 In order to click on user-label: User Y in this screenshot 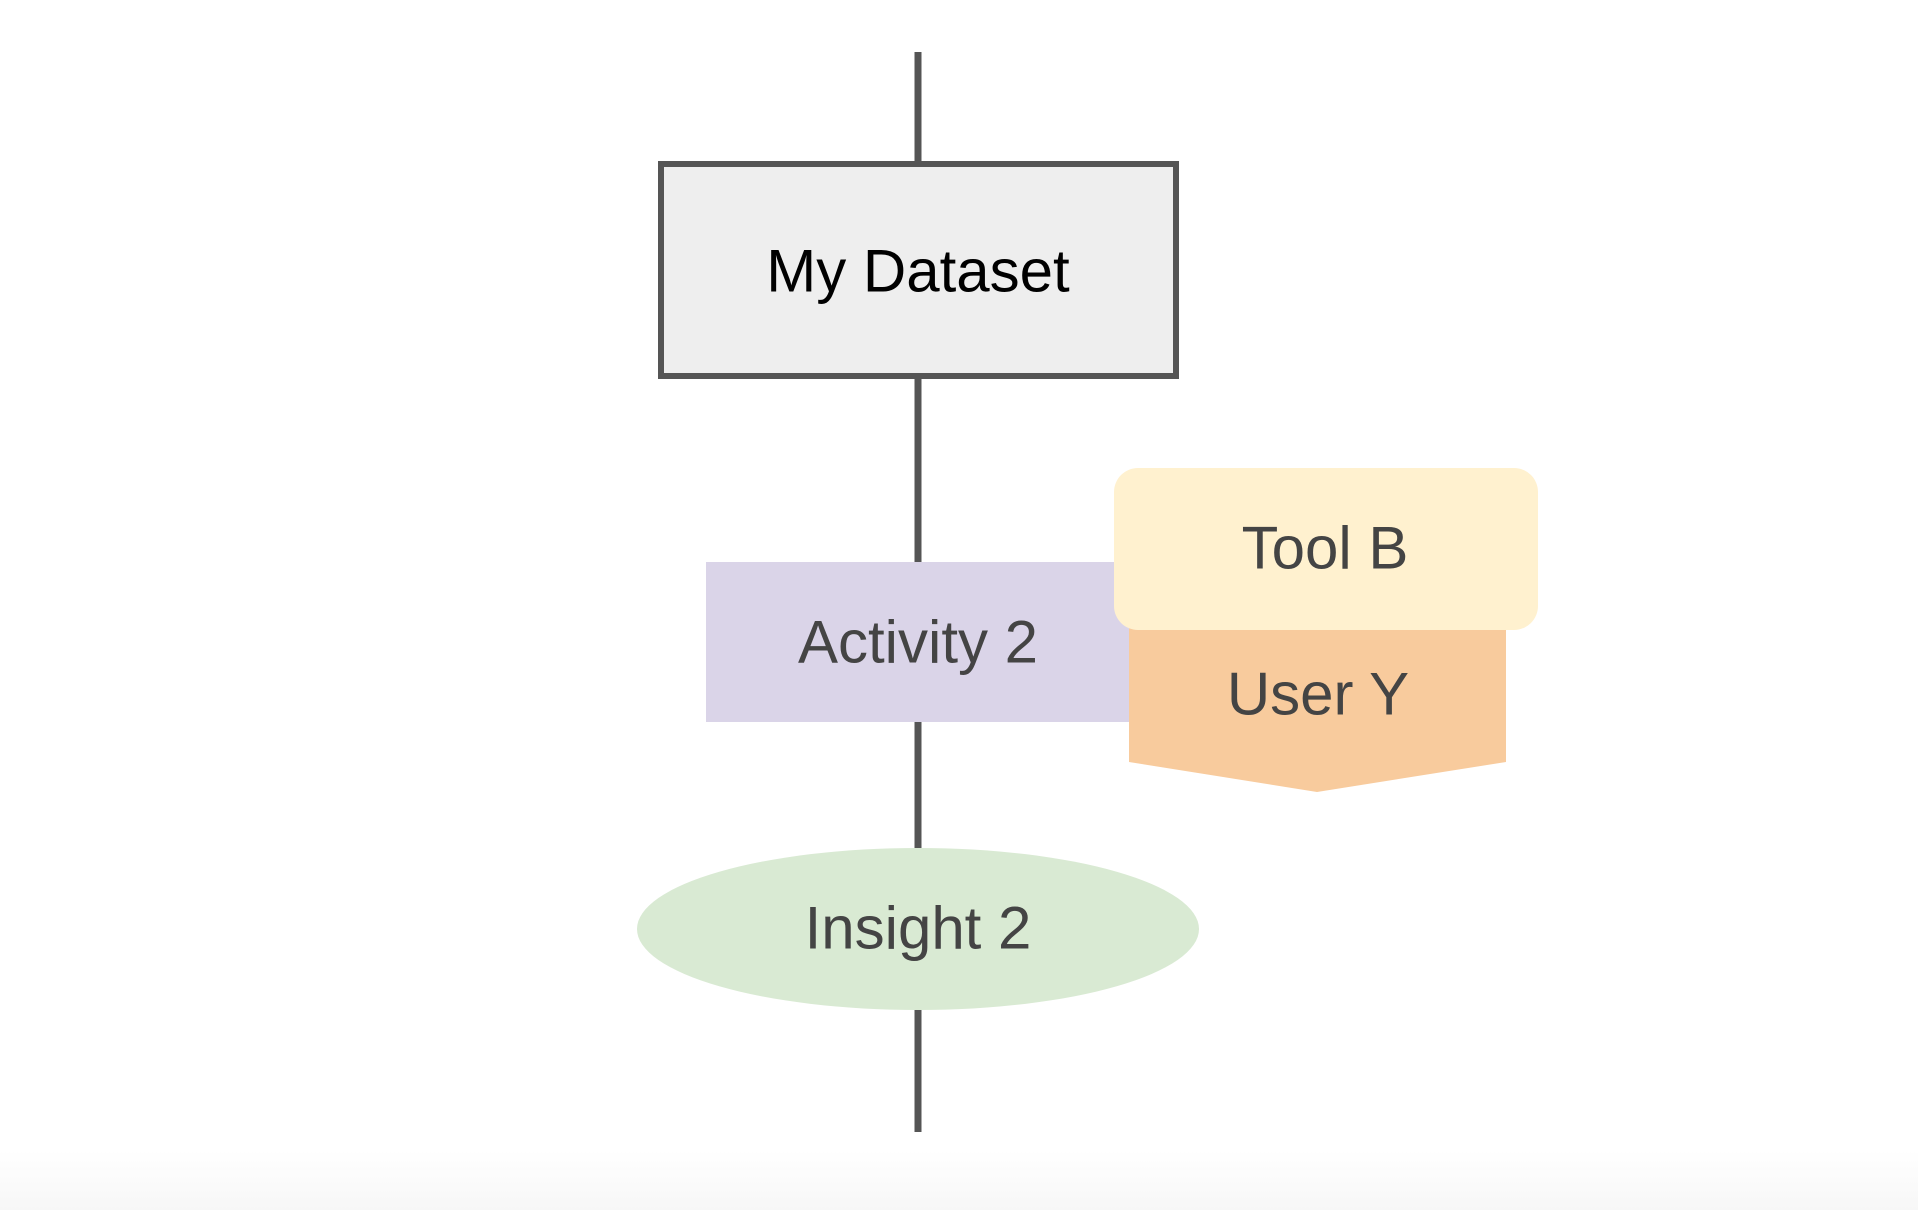, I will do `click(1318, 694)`.